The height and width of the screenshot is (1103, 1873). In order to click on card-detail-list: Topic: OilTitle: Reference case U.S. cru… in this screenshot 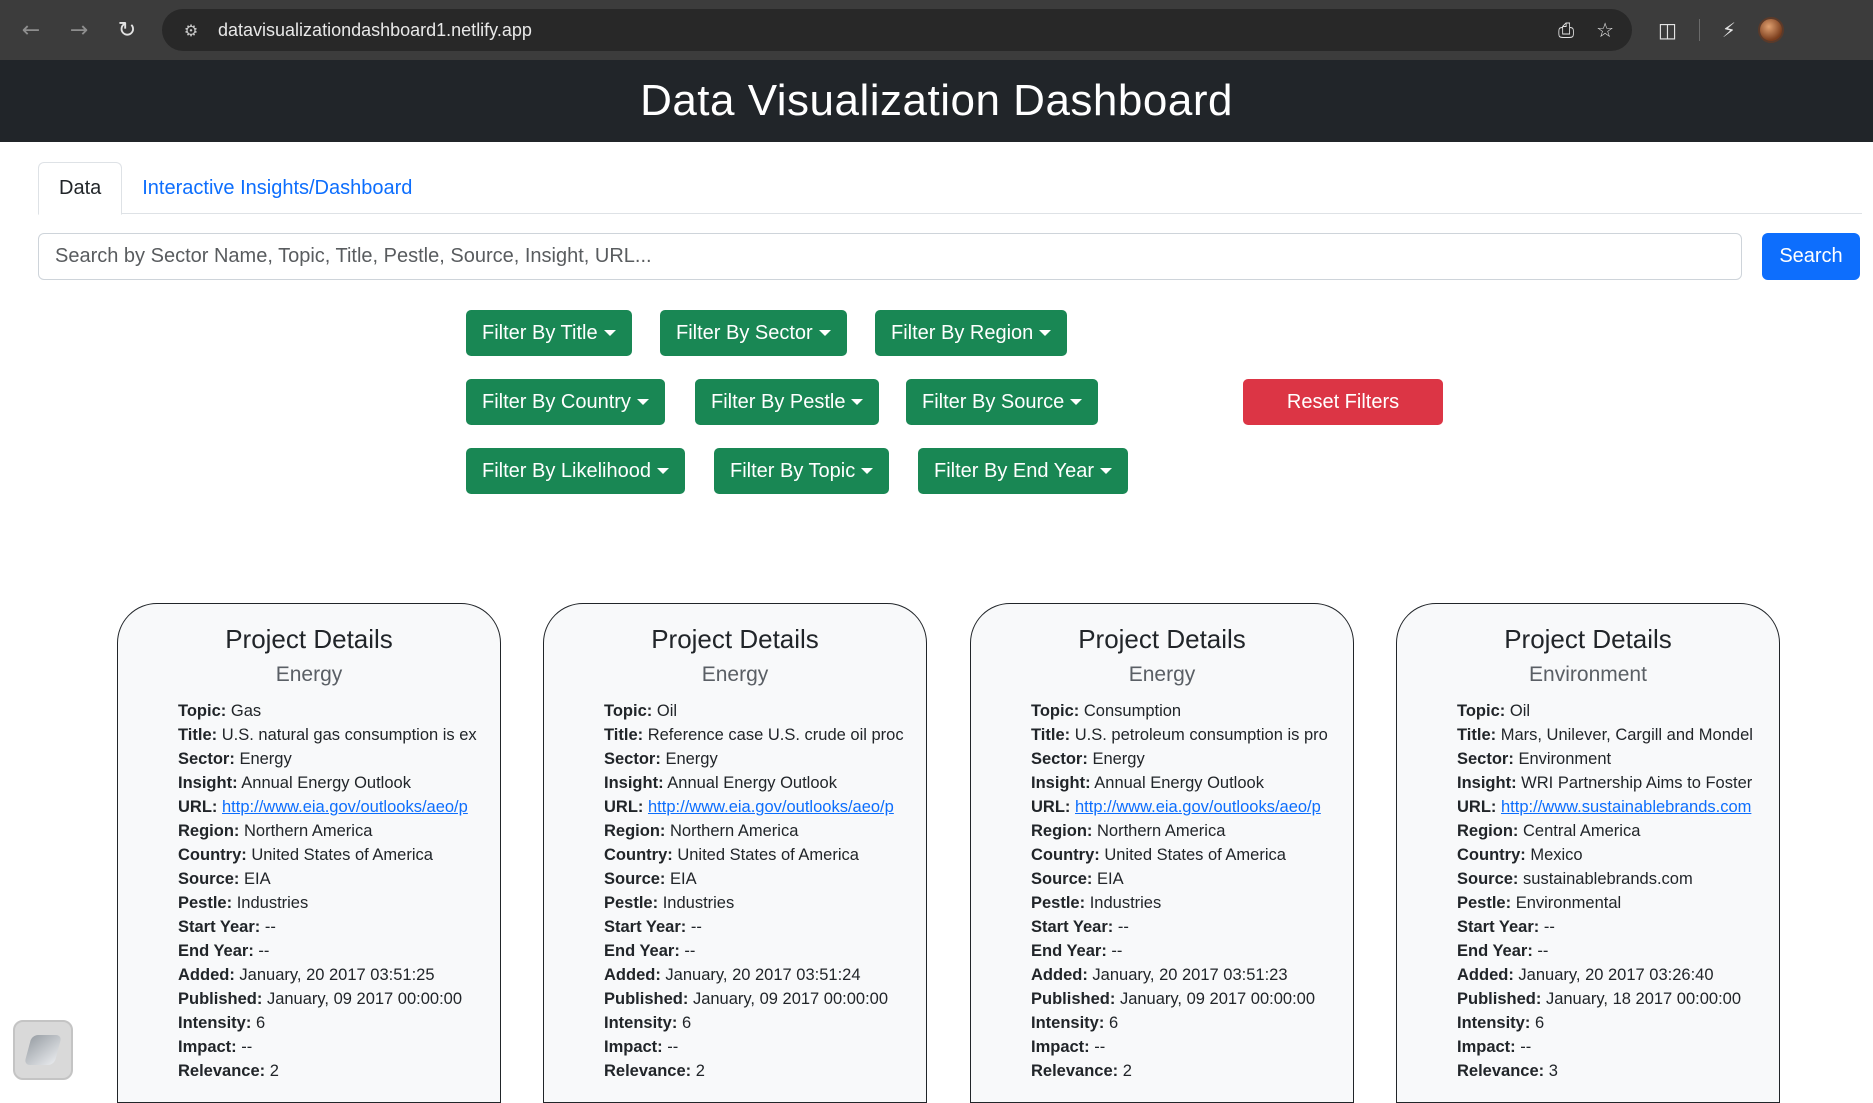, I will do `click(735, 891)`.